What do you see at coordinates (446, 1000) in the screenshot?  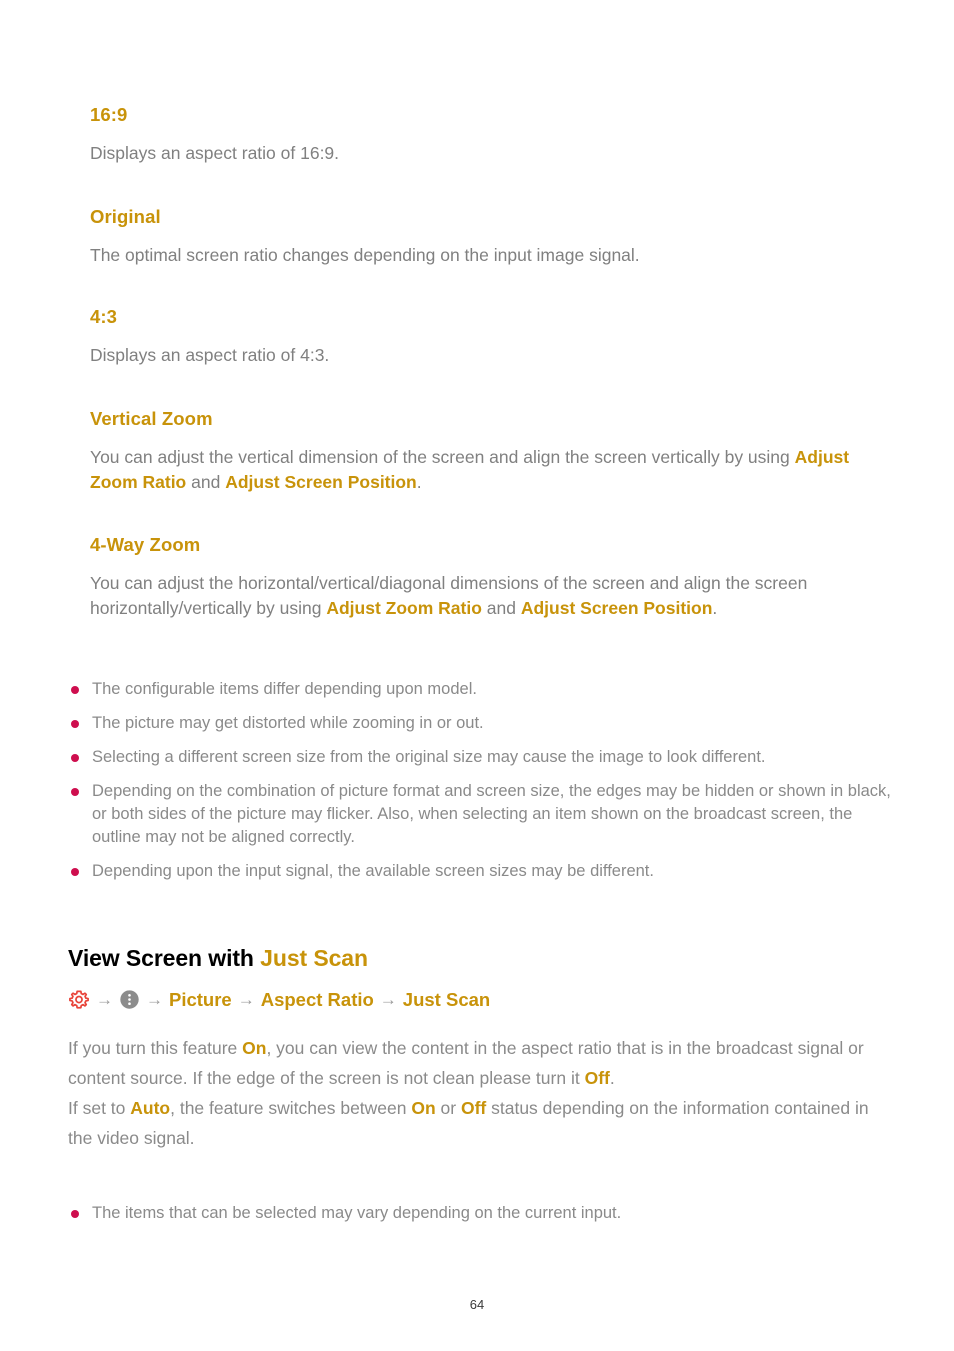 I see `breadcrumb-item-just-scan: Just Scan` at bounding box center [446, 1000].